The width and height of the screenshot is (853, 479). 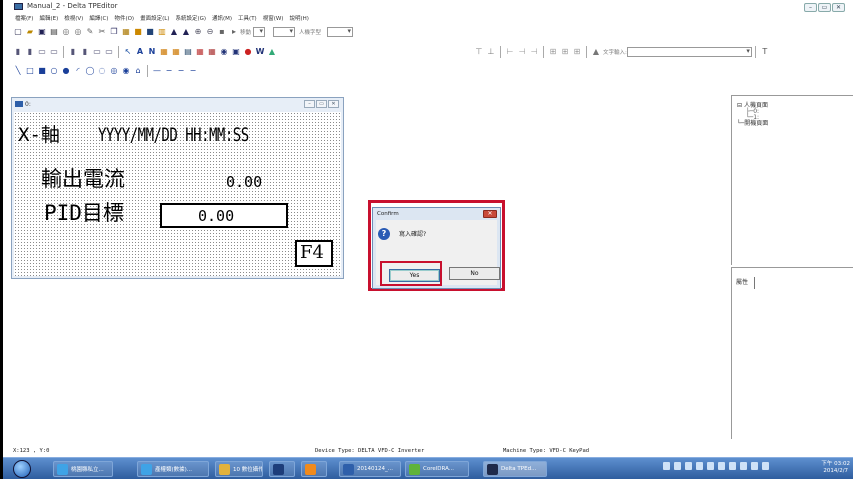 What do you see at coordinates (340, 32) in the screenshot?
I see `font-dropdown` at bounding box center [340, 32].